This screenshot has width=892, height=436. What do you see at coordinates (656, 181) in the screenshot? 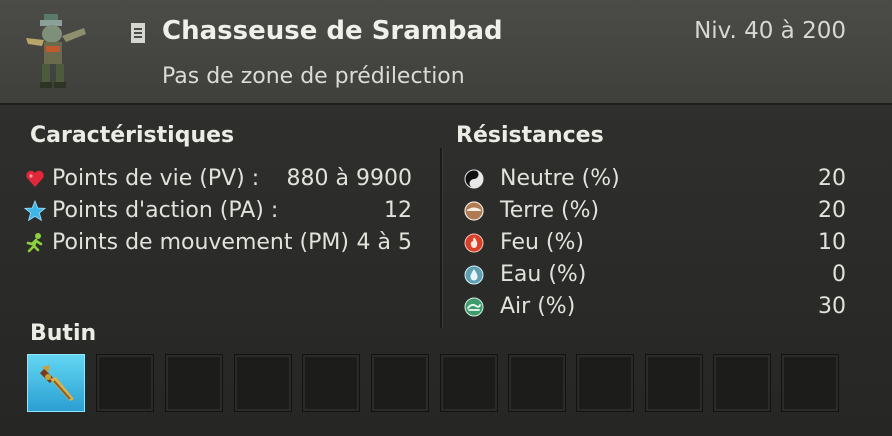
I see `resistance-row-neutral: Neutre (%) 20` at bounding box center [656, 181].